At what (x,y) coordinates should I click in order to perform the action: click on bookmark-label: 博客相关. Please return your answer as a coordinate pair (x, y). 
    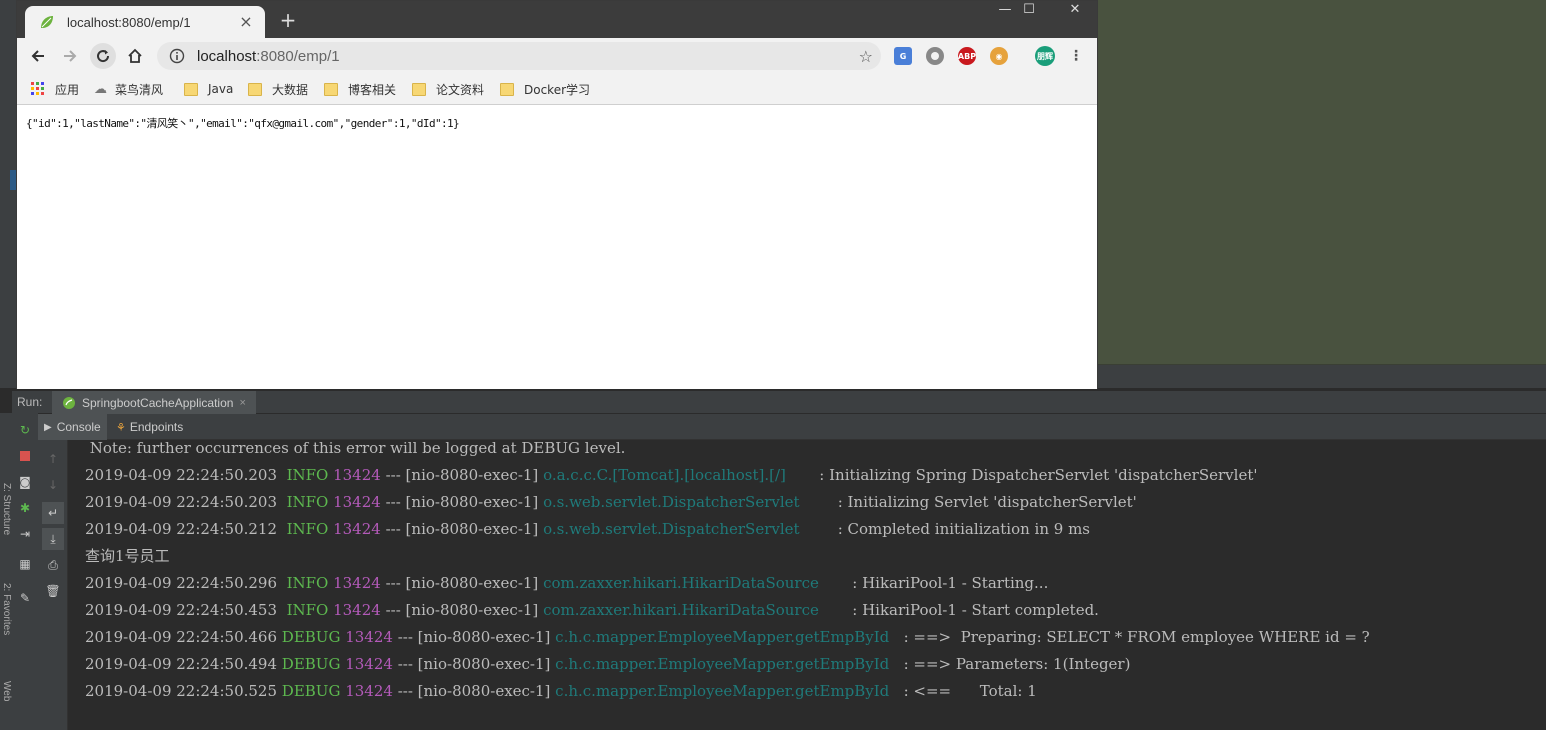
    Looking at the image, I should click on (372, 89).